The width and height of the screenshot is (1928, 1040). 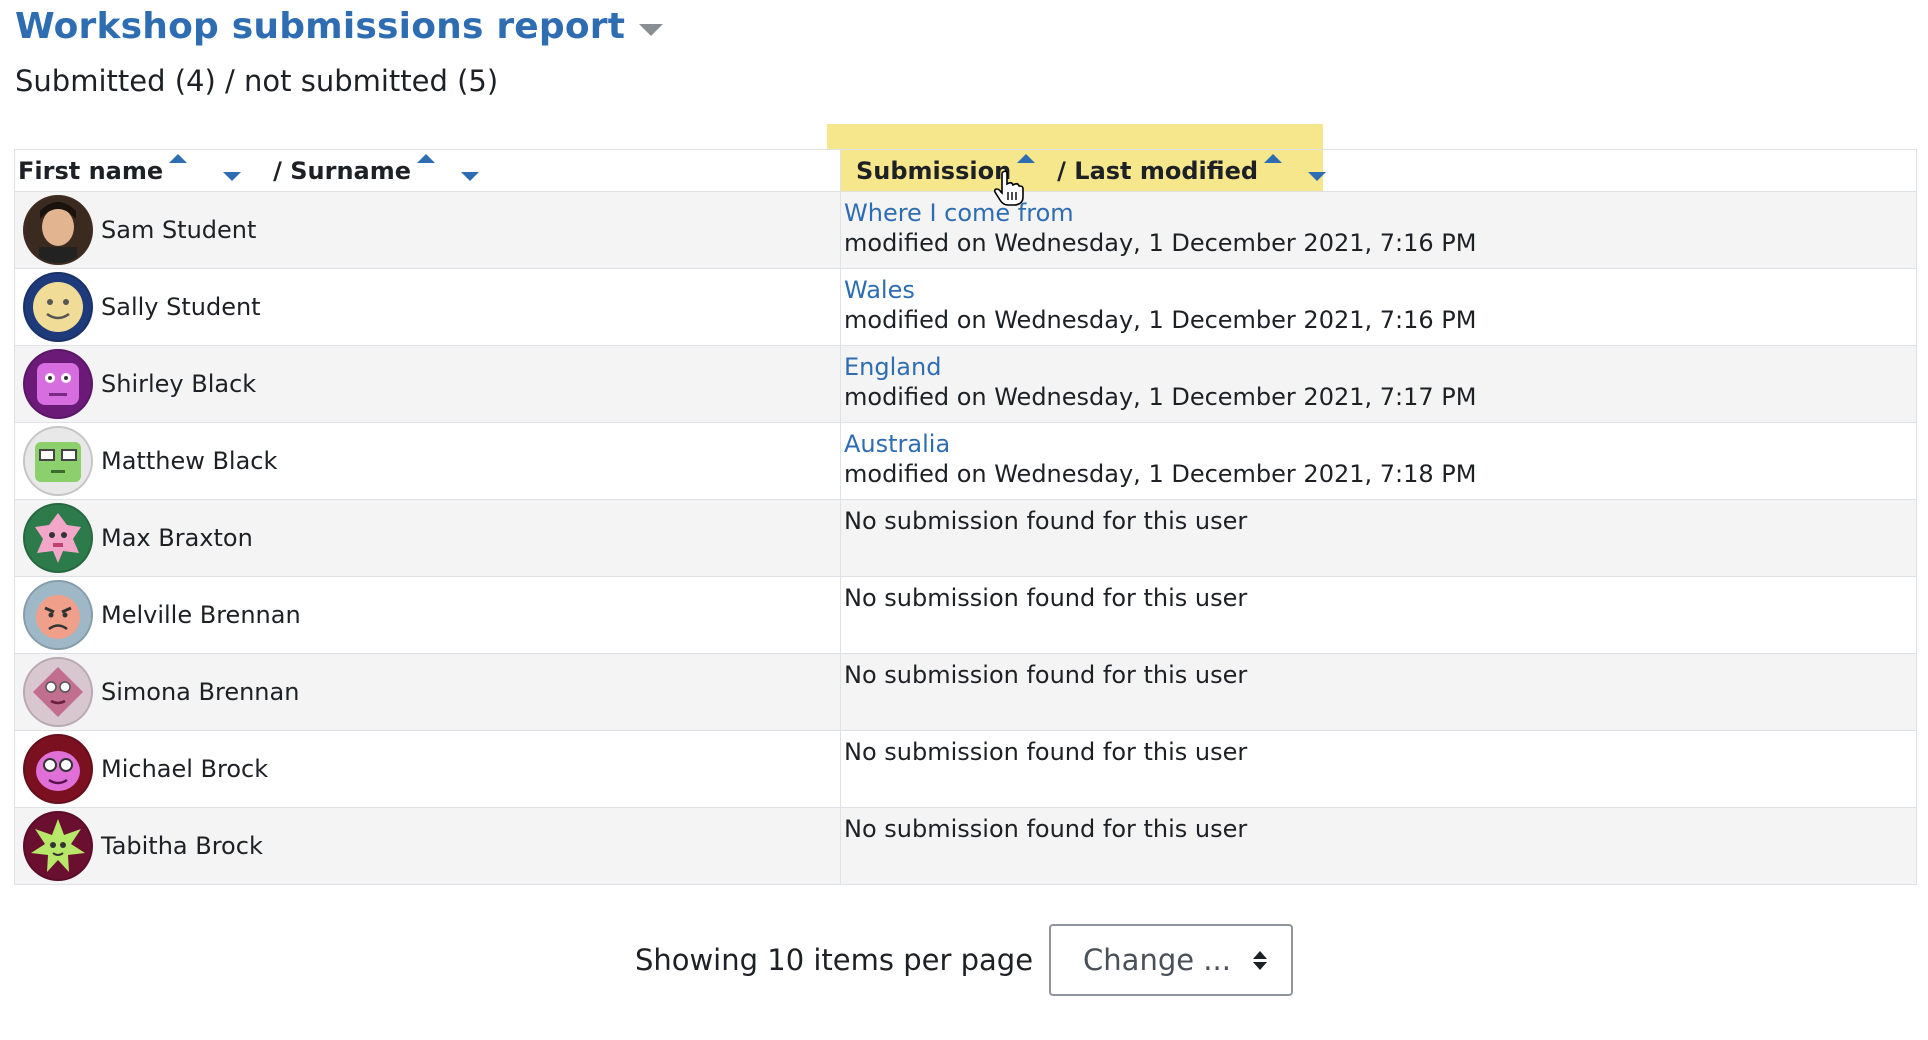 I want to click on page-header: Workshop submissions report, so click(x=339, y=26).